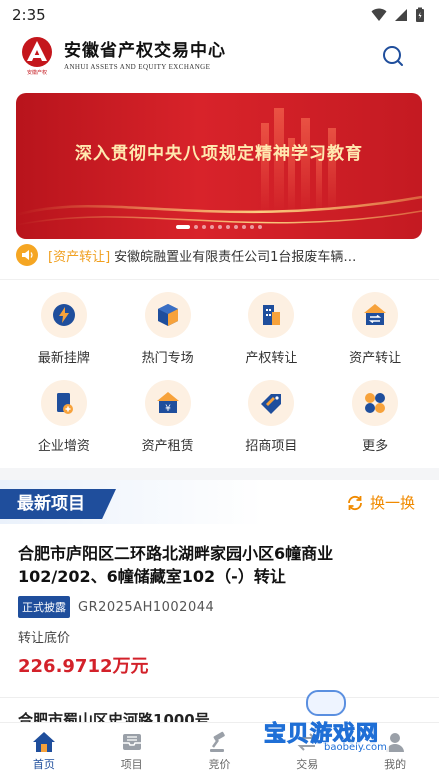 The width and height of the screenshot is (439, 780). What do you see at coordinates (271, 315) in the screenshot?
I see `building-icon` at bounding box center [271, 315].